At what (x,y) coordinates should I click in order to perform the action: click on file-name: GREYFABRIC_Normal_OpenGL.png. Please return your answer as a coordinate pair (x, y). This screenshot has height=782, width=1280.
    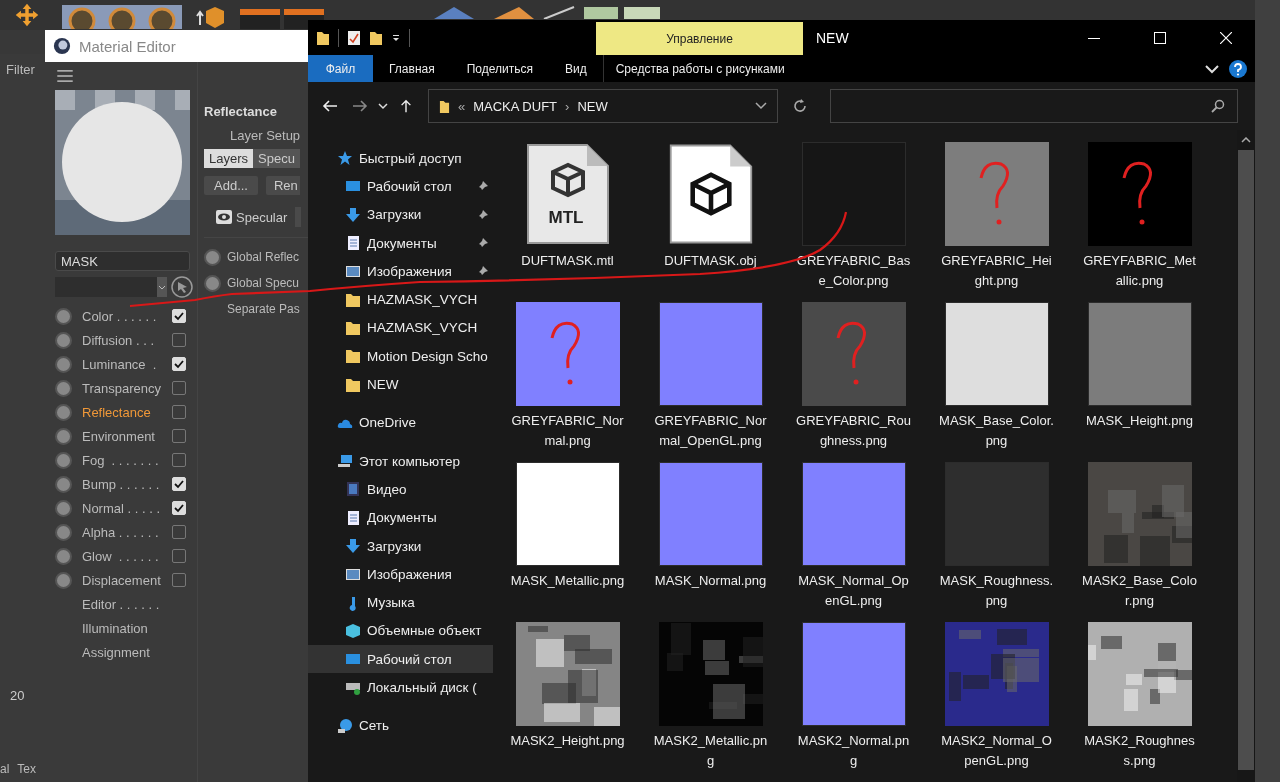
    Looking at the image, I should click on (710, 431).